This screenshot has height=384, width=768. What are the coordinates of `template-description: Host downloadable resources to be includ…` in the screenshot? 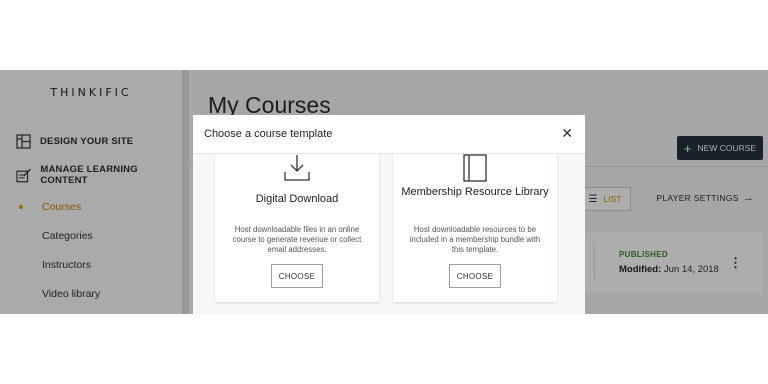 It's located at (475, 239).